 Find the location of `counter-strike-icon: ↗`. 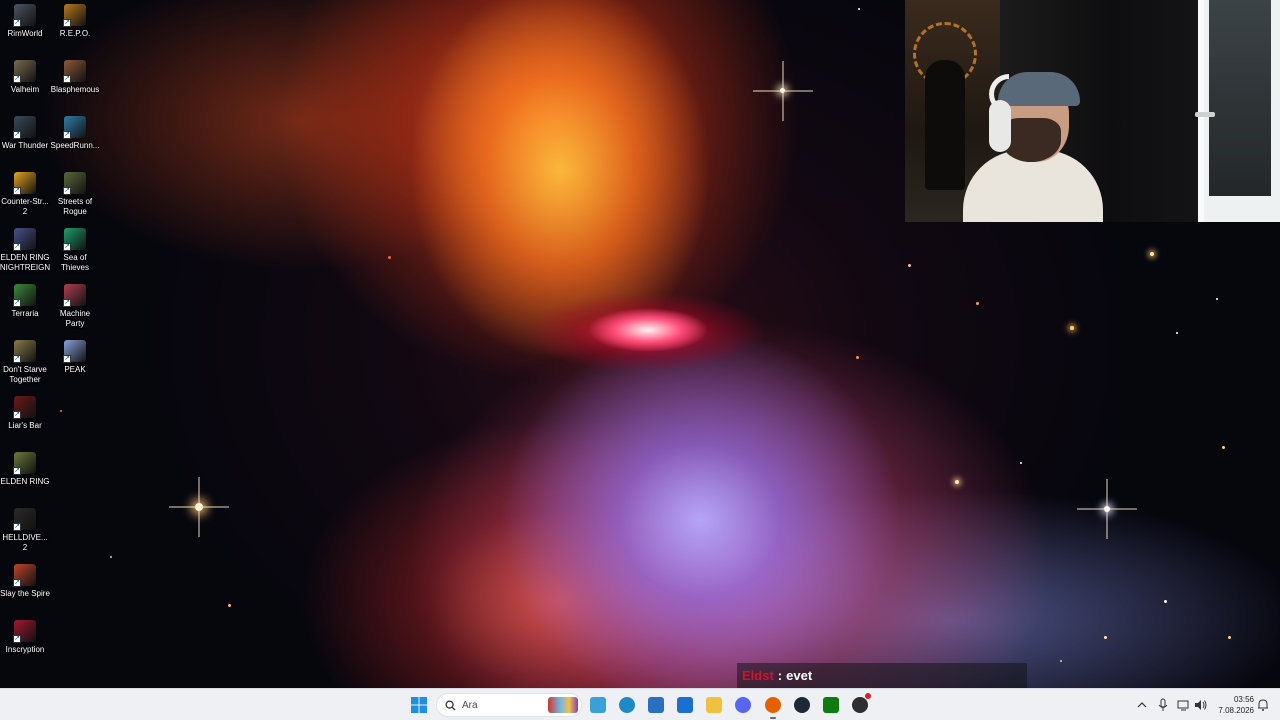

counter-strike-icon: ↗ is located at coordinates (24, 183).